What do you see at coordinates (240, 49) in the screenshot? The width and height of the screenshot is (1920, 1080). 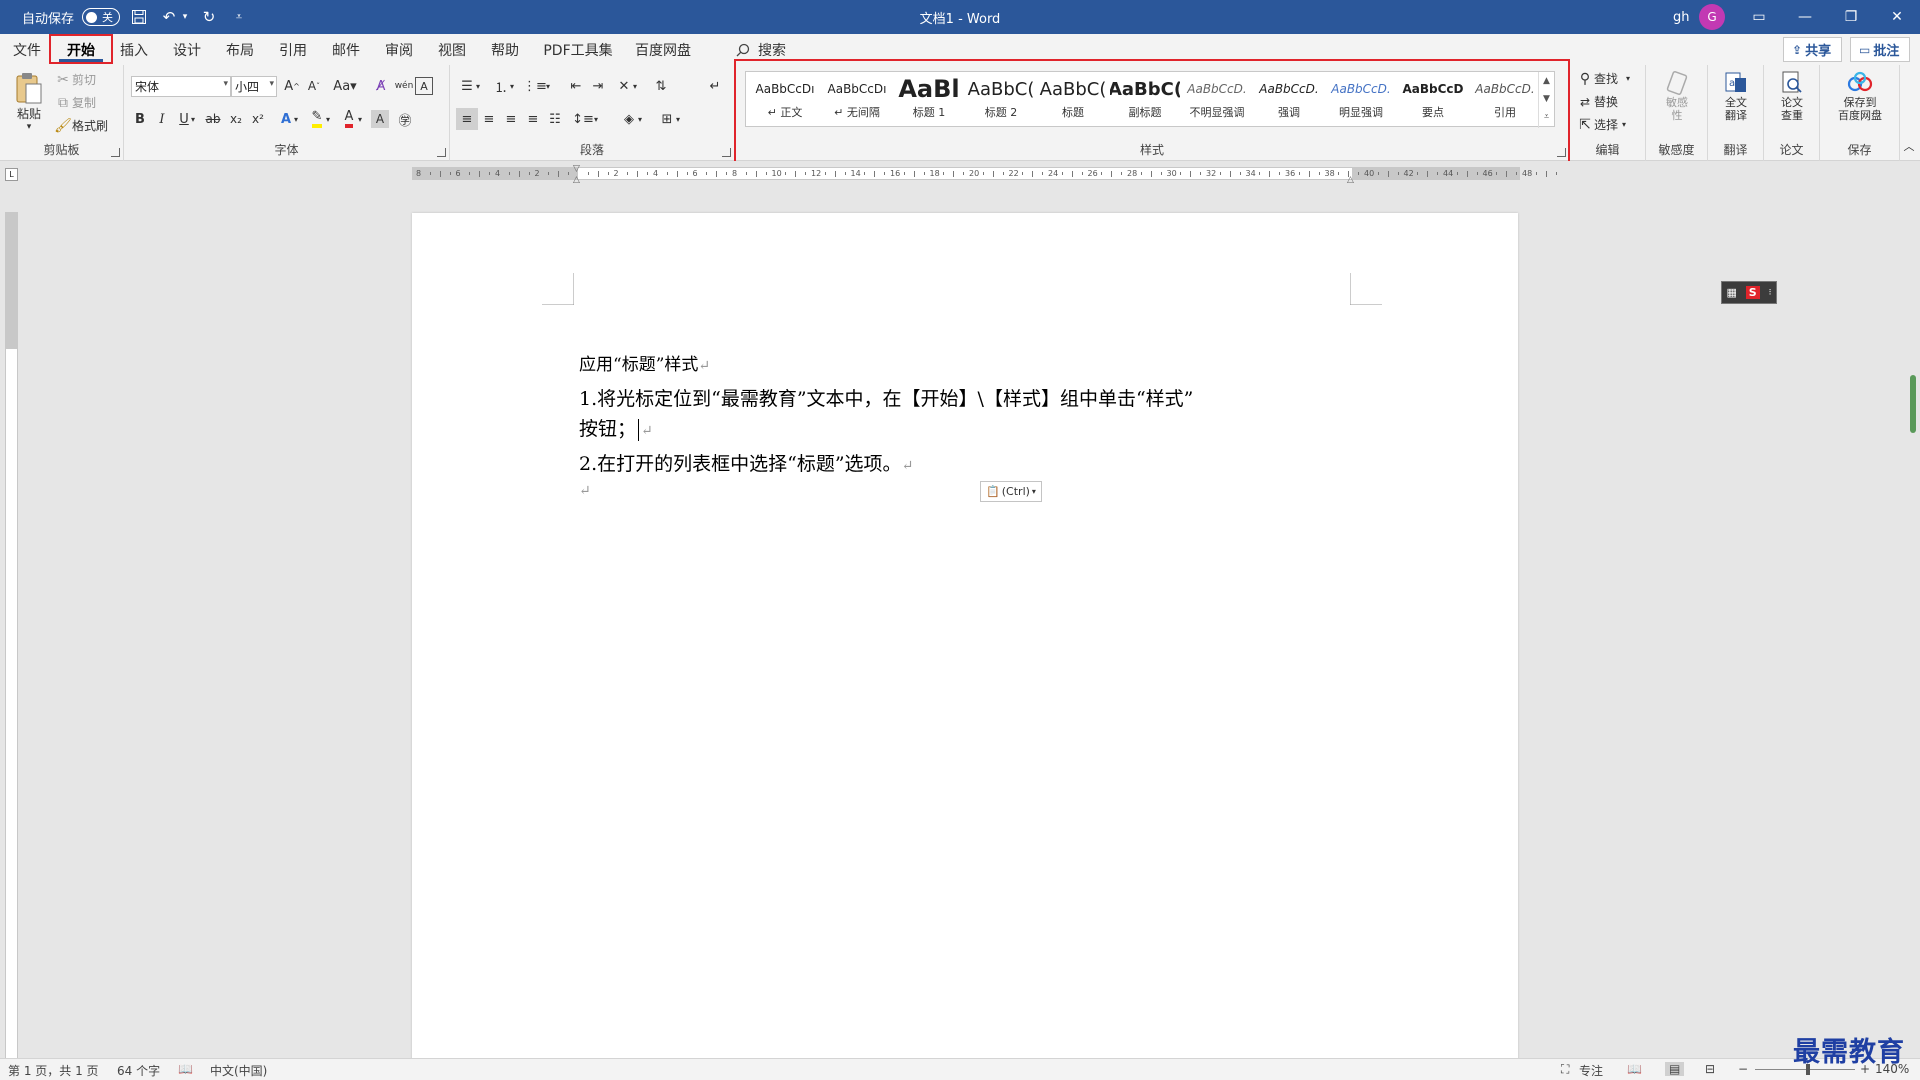 I see `tab-layout: 布局` at bounding box center [240, 49].